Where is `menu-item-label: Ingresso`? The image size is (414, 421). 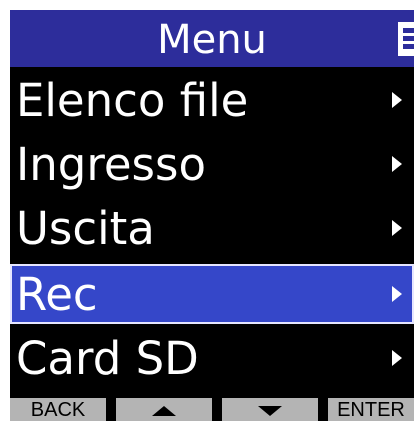 menu-item-label: Ingresso is located at coordinates (111, 164).